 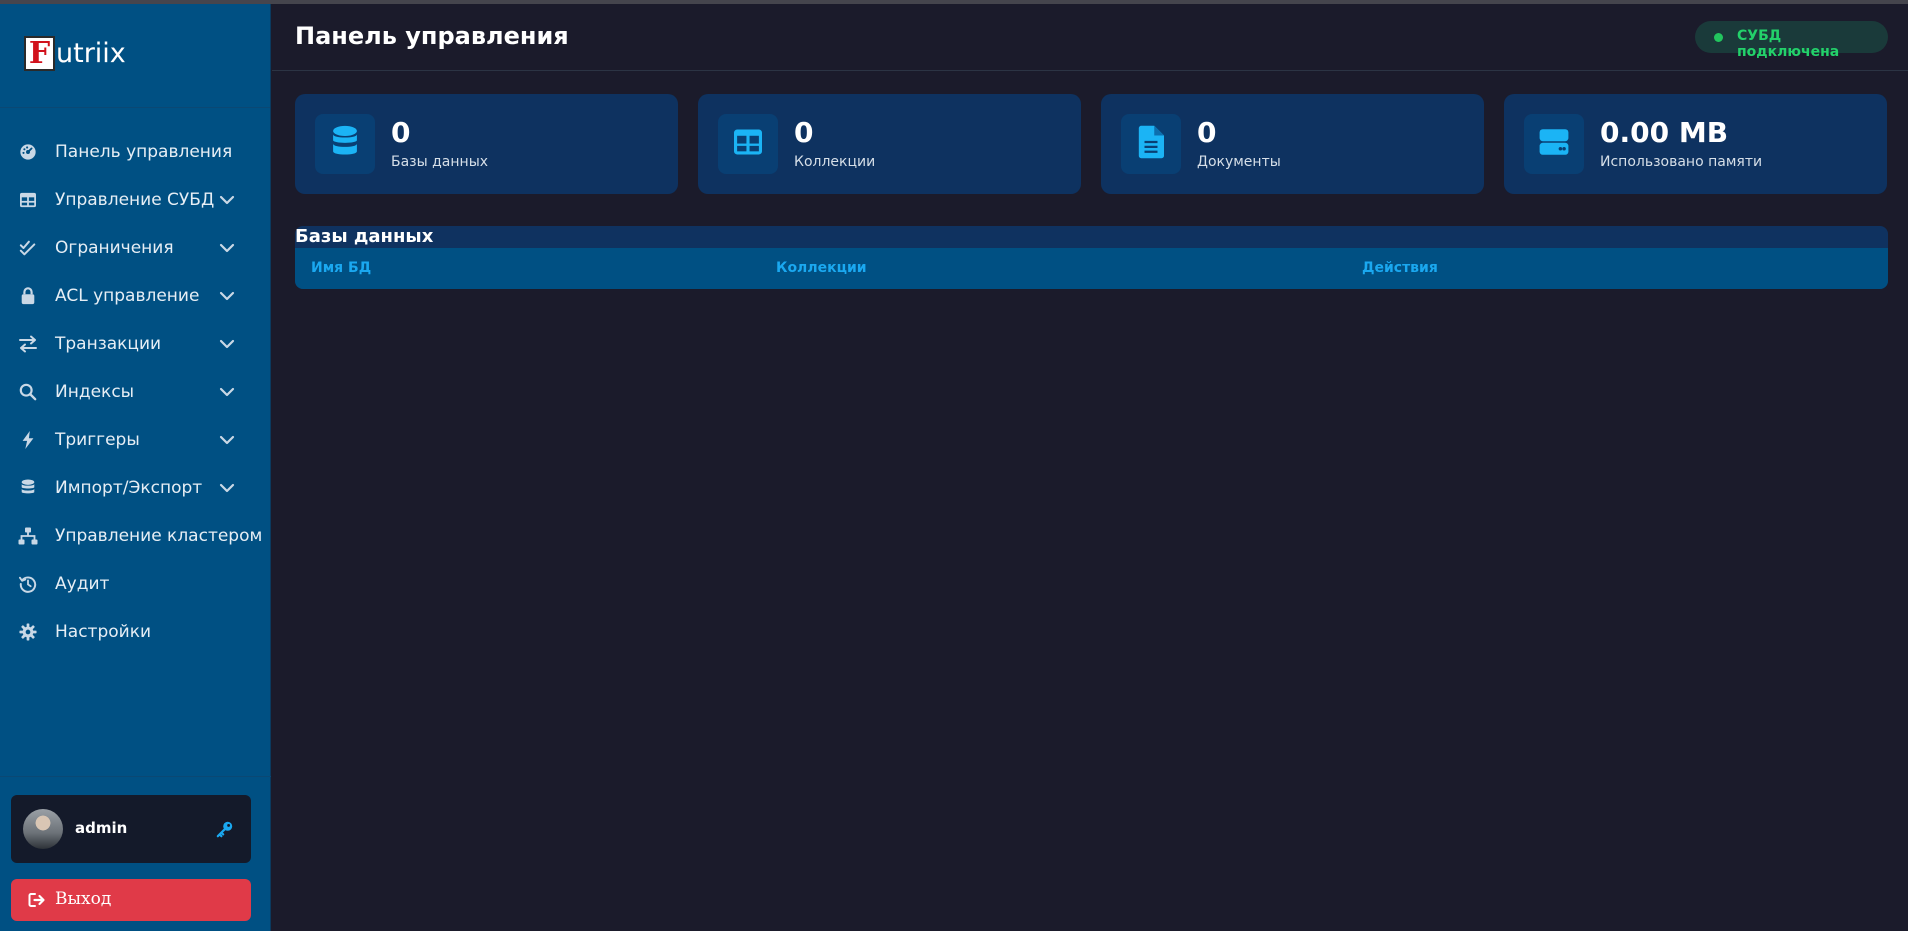 I want to click on sidebar-item-settings: Настройки, so click(x=135, y=632).